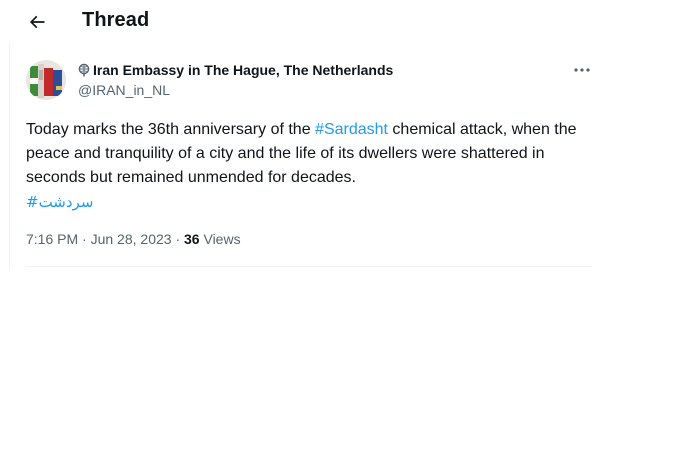  What do you see at coordinates (84, 70) in the screenshot?
I see `government-label-icon` at bounding box center [84, 70].